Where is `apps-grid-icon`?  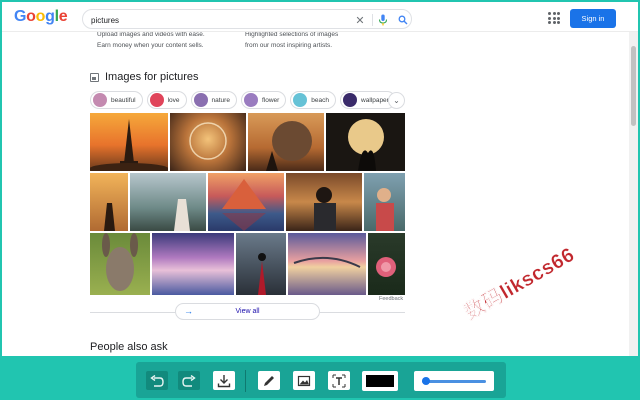 apps-grid-icon is located at coordinates (554, 18).